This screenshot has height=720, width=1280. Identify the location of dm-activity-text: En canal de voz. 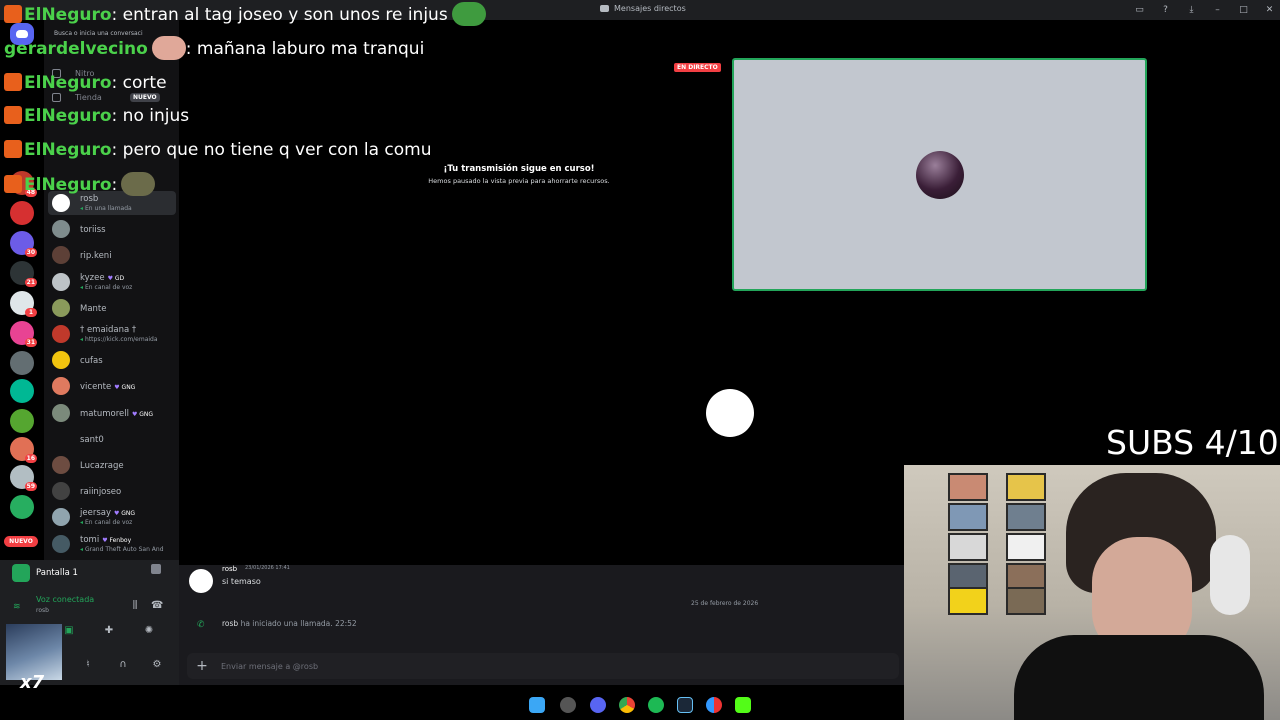
(109, 523).